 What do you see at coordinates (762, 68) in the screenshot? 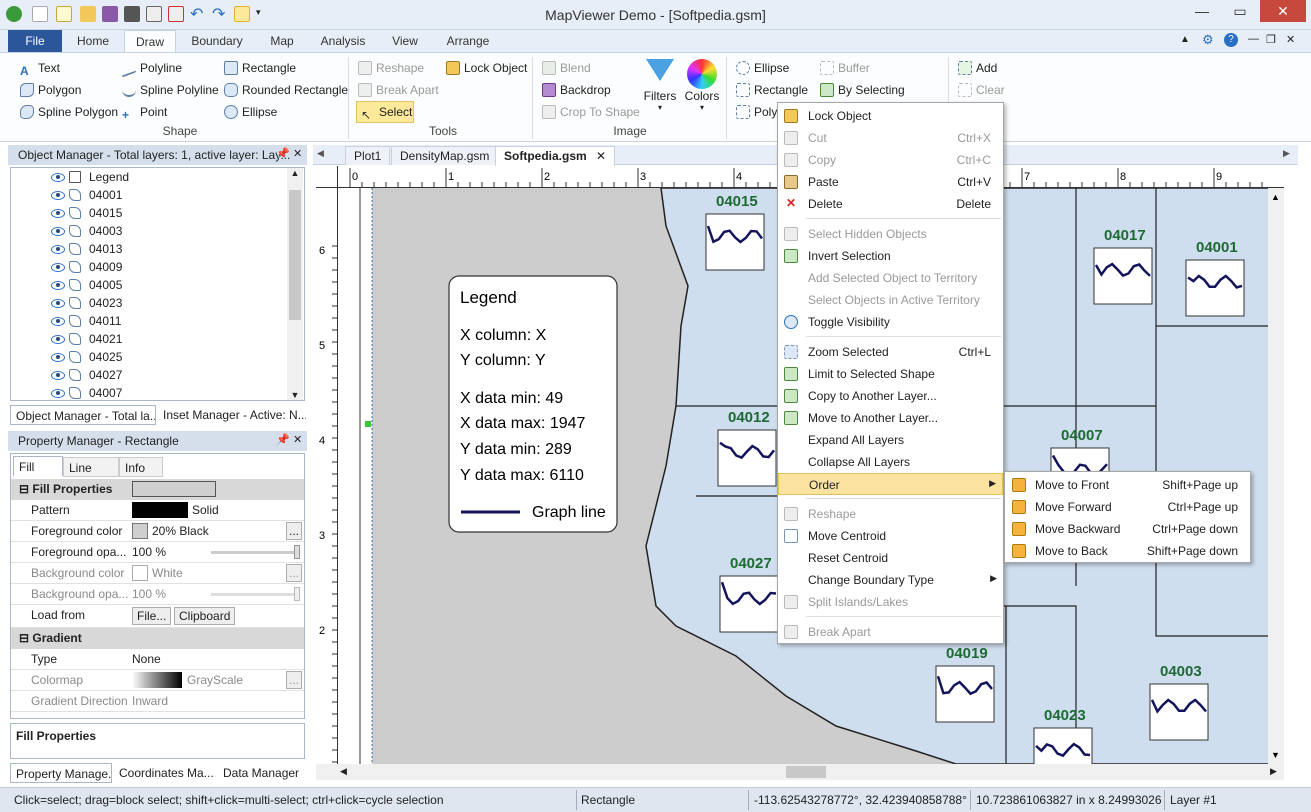
I see `territory-ellipse-button: Ellipse` at bounding box center [762, 68].